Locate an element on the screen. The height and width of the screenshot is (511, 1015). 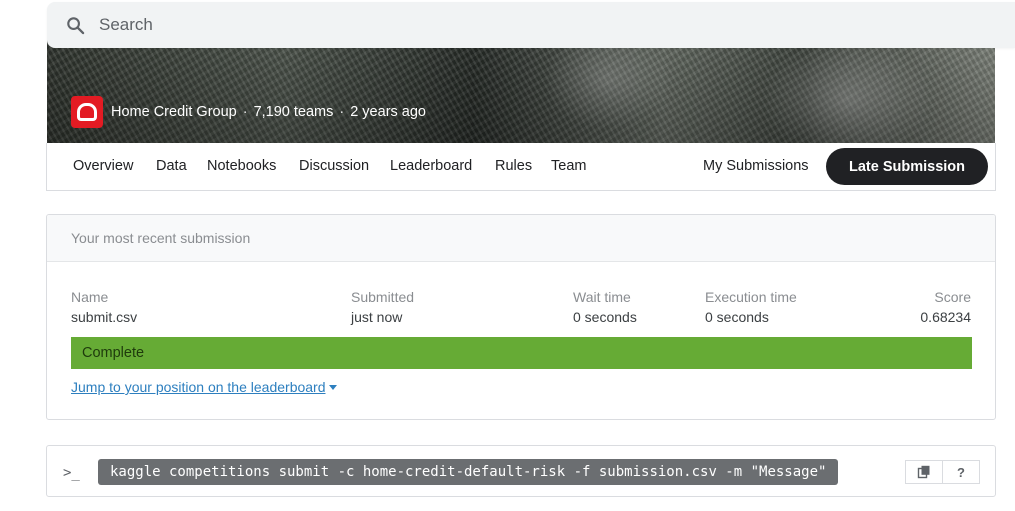
help-button: ? is located at coordinates (961, 472).